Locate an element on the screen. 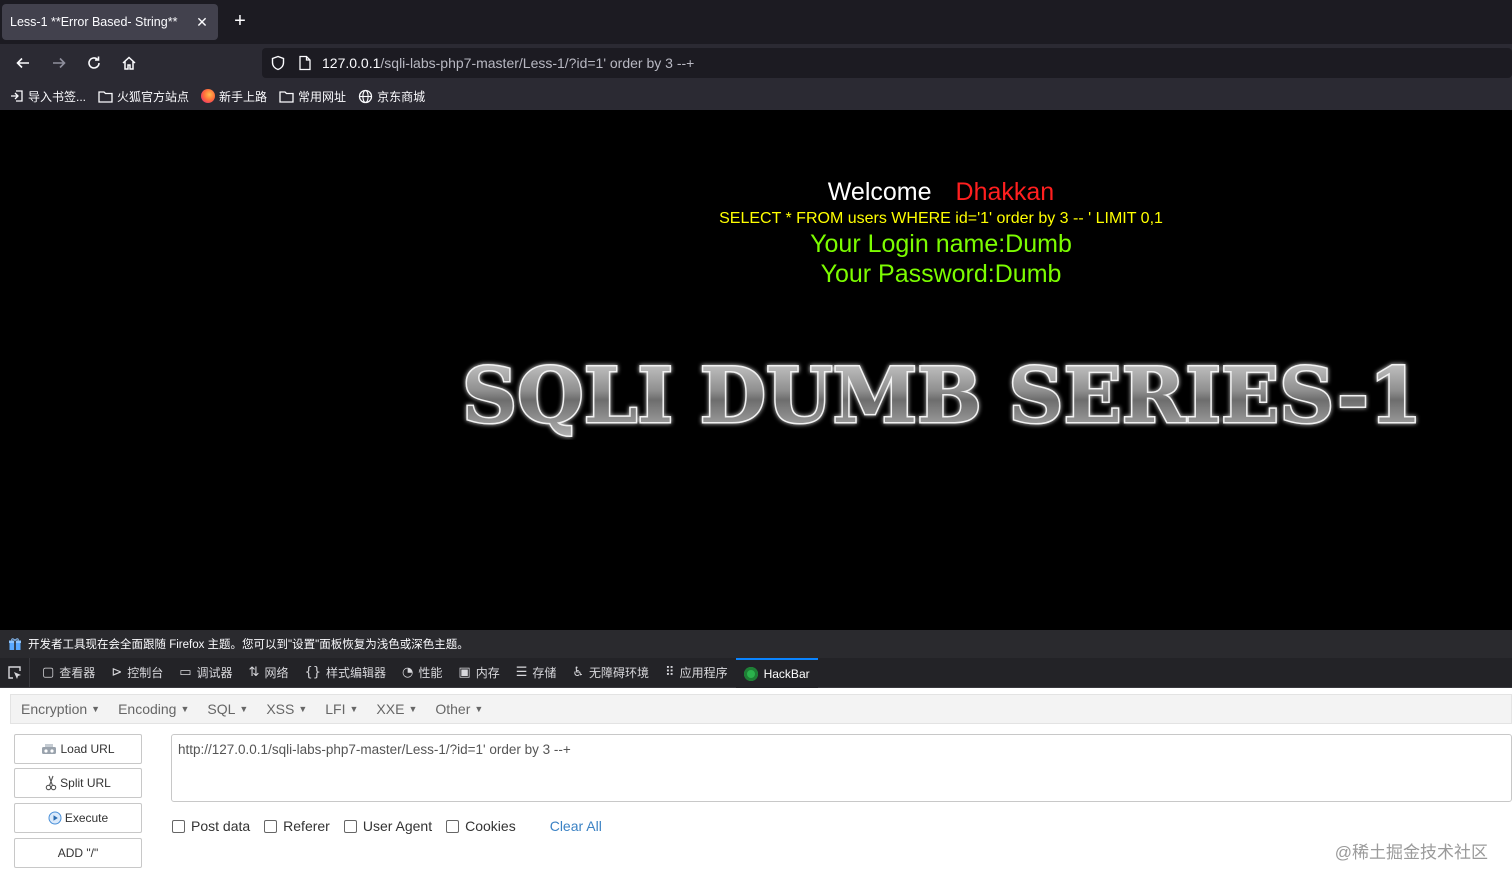 The height and width of the screenshot is (884, 1512). tab-storage: ☰ 存储 is located at coordinates (536, 673).